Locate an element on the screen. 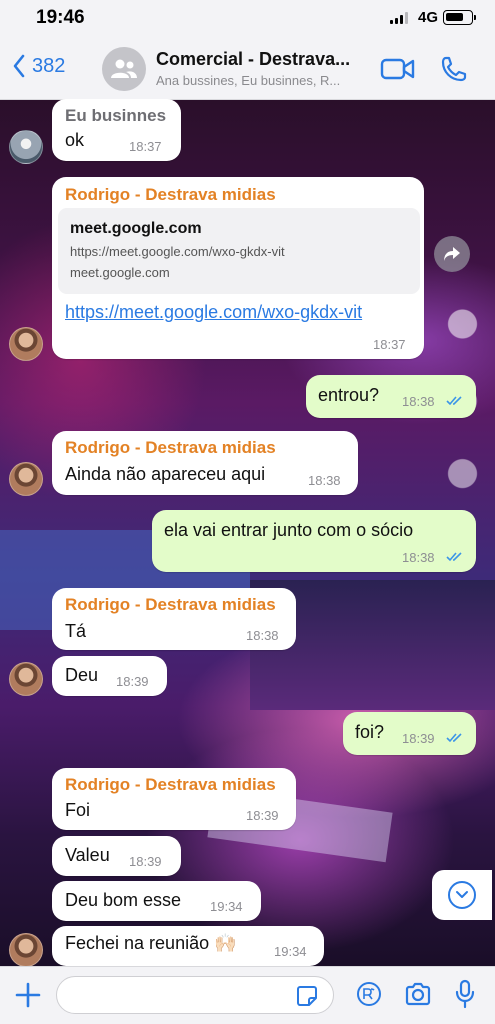 The width and height of the screenshot is (495, 1024). message-input-bar is located at coordinates (247, 995).